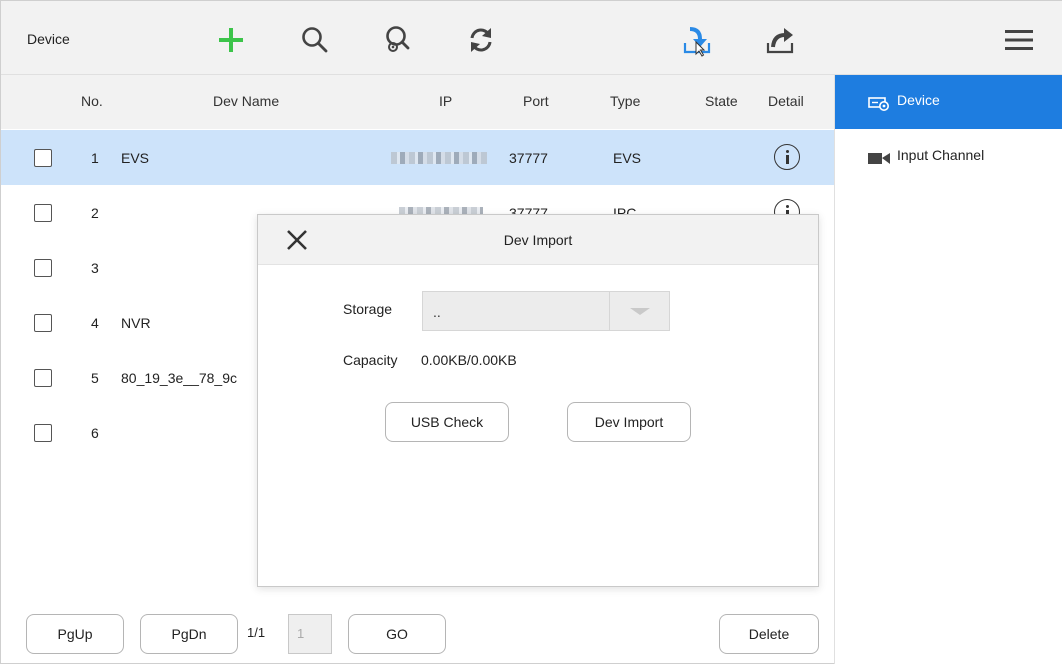 This screenshot has height=664, width=1062. I want to click on page-input: 1, so click(310, 634).